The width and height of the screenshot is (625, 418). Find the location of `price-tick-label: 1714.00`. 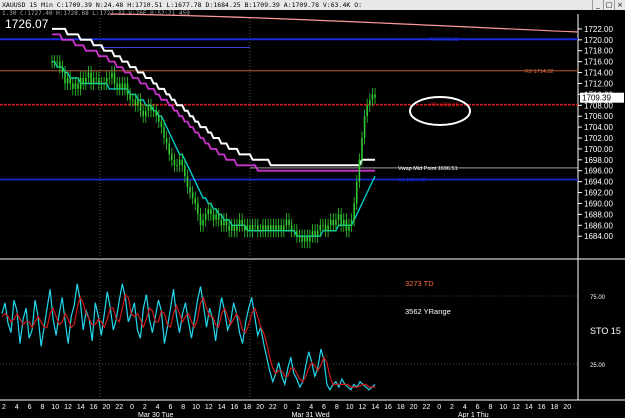

price-tick-label: 1714.00 is located at coordinates (598, 73).